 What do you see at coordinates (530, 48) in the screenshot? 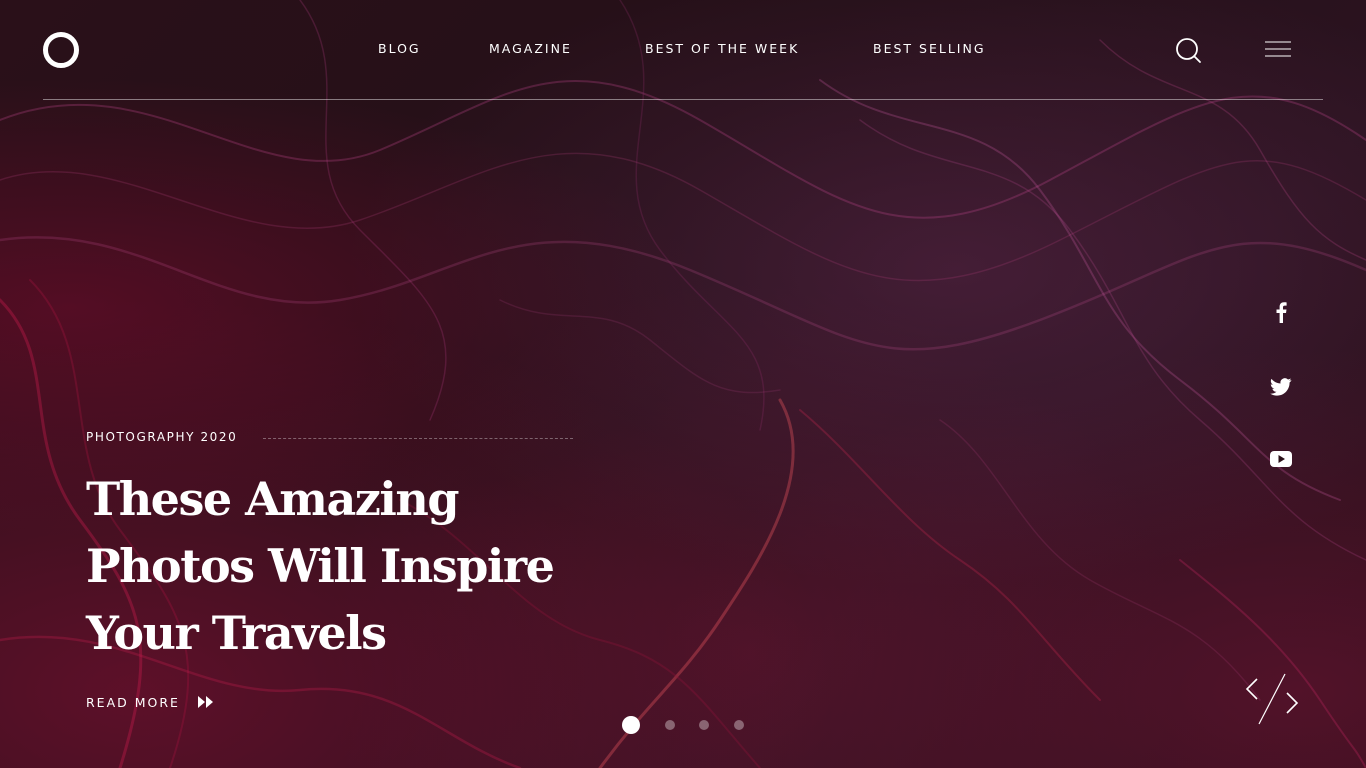
I see `nav-item-magazine: MAGAZINE` at bounding box center [530, 48].